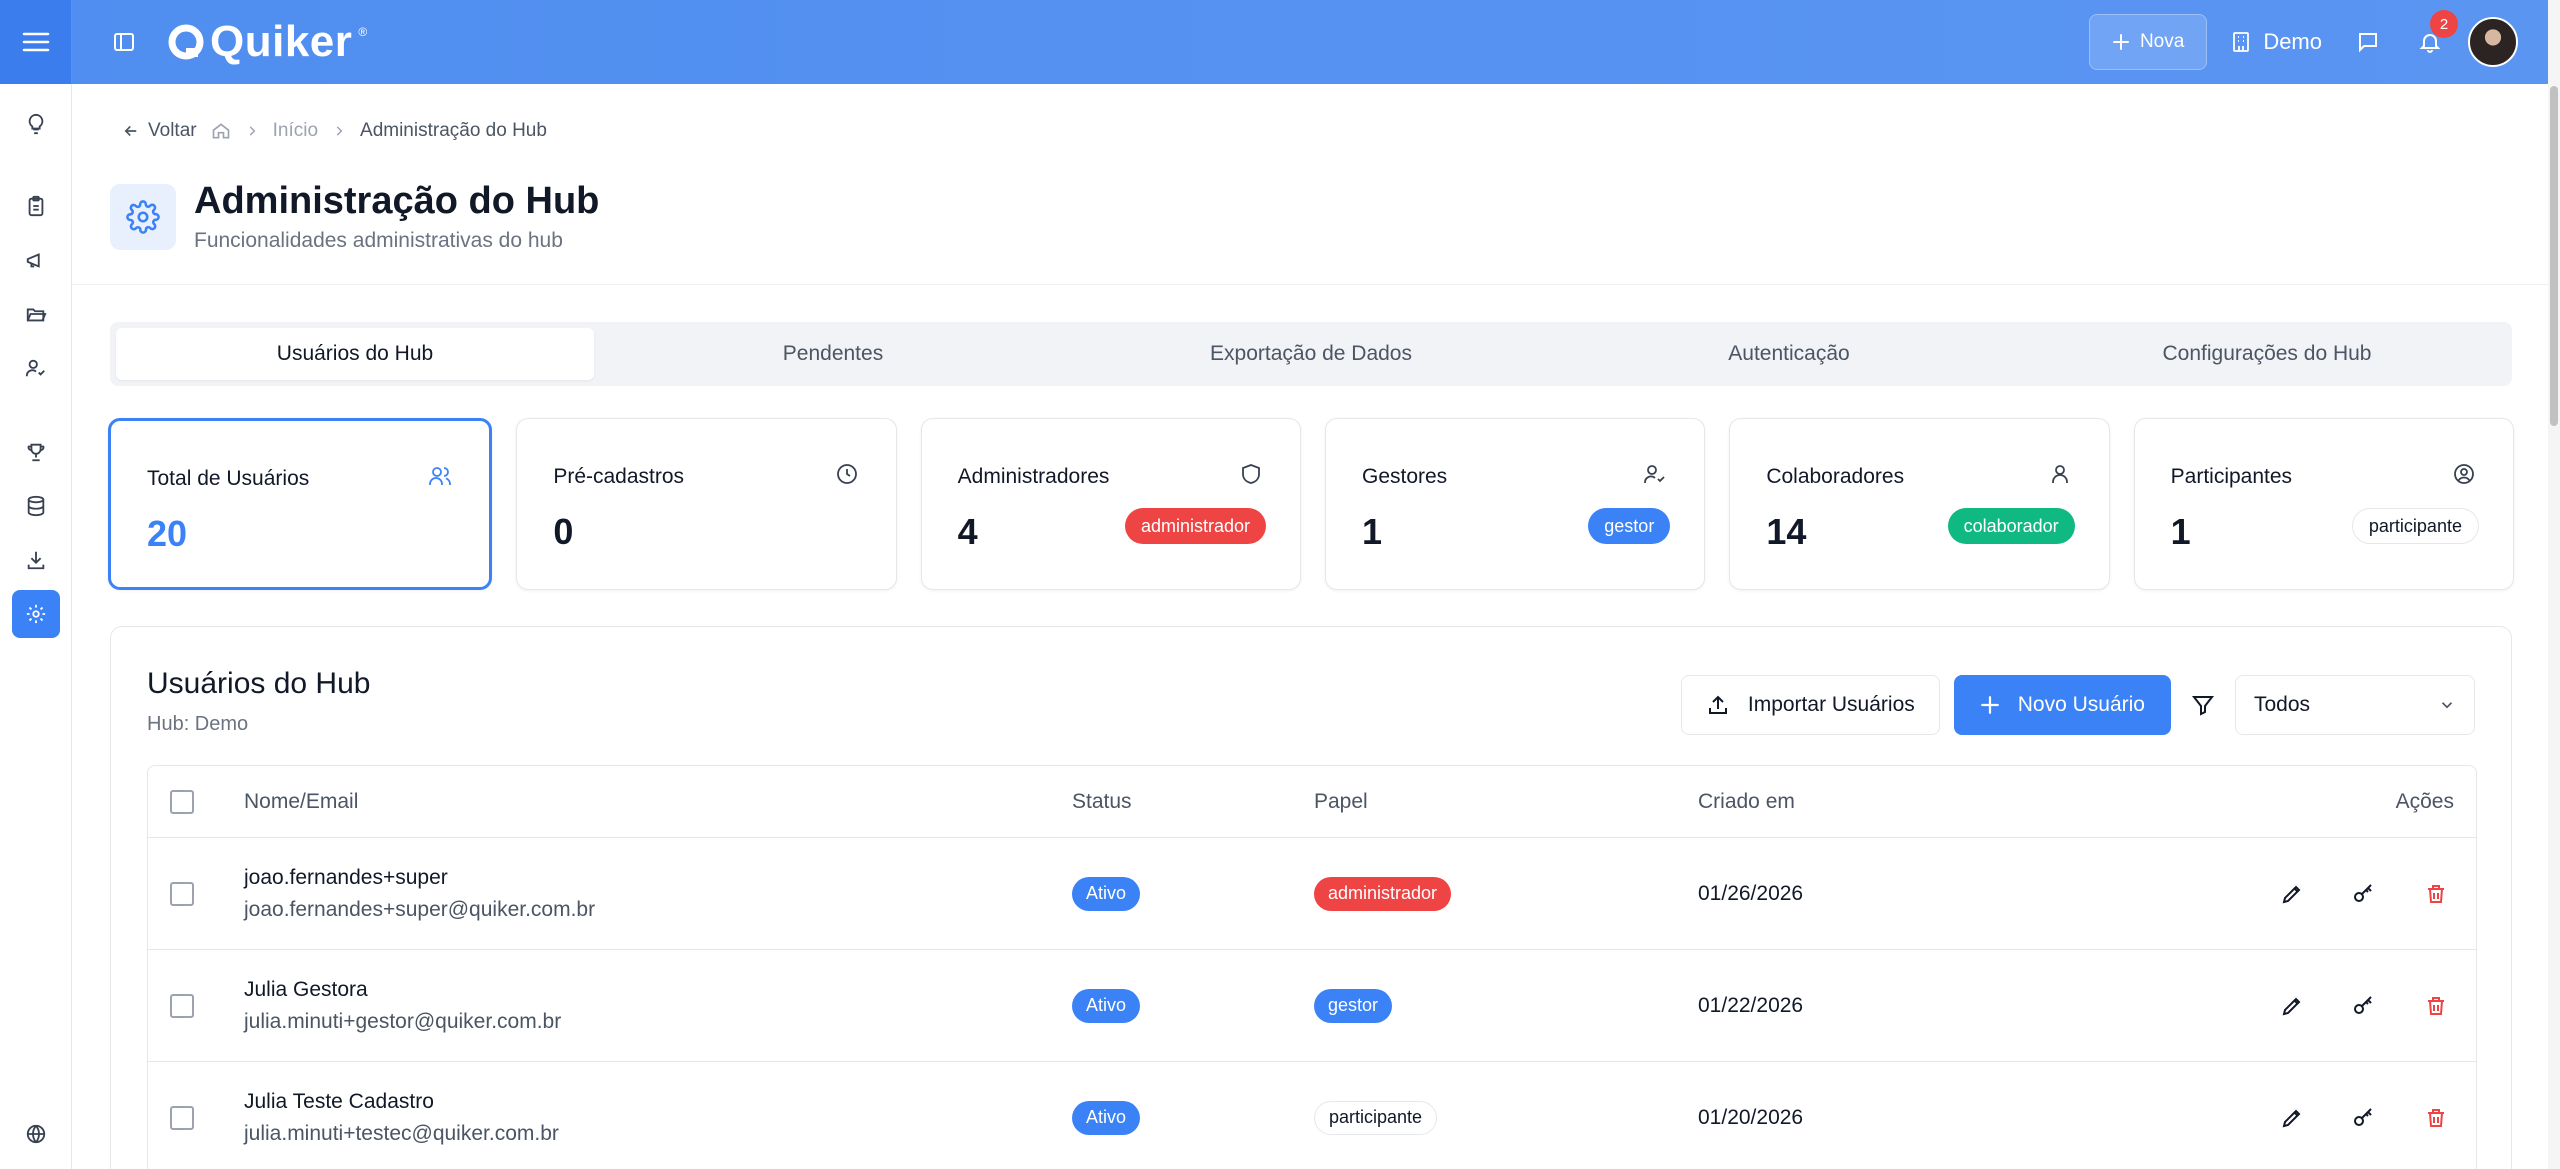 The width and height of the screenshot is (2560, 1169). Describe the element at coordinates (2432, 38) in the screenshot. I see `notifications-button: 2` at that location.